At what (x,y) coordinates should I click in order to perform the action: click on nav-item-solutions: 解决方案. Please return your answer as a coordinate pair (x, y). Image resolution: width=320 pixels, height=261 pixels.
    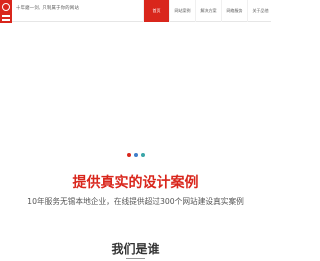
    Looking at the image, I should click on (208, 11).